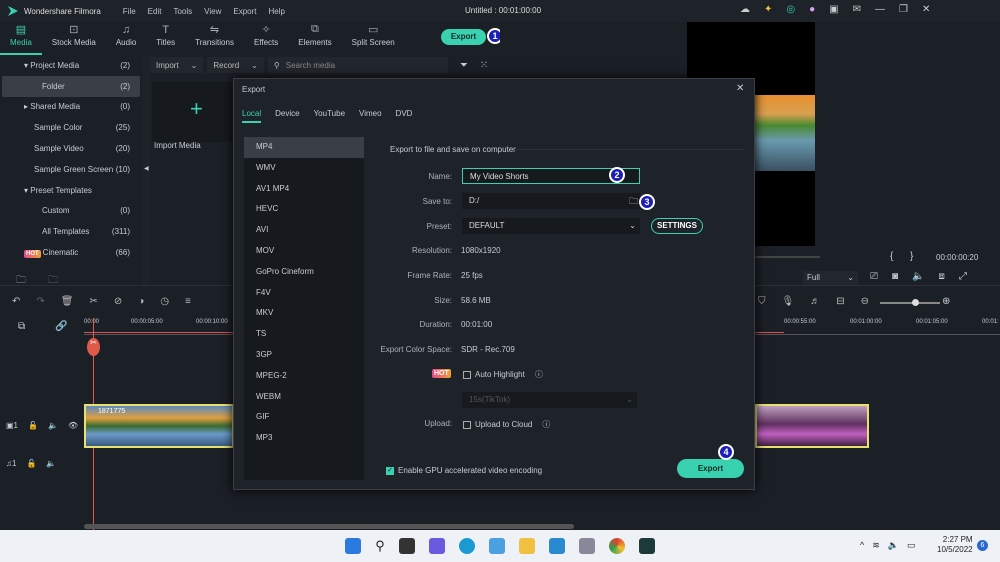 The image size is (1000, 562). Describe the element at coordinates (212, 11) in the screenshot. I see `menu-view: View` at that location.